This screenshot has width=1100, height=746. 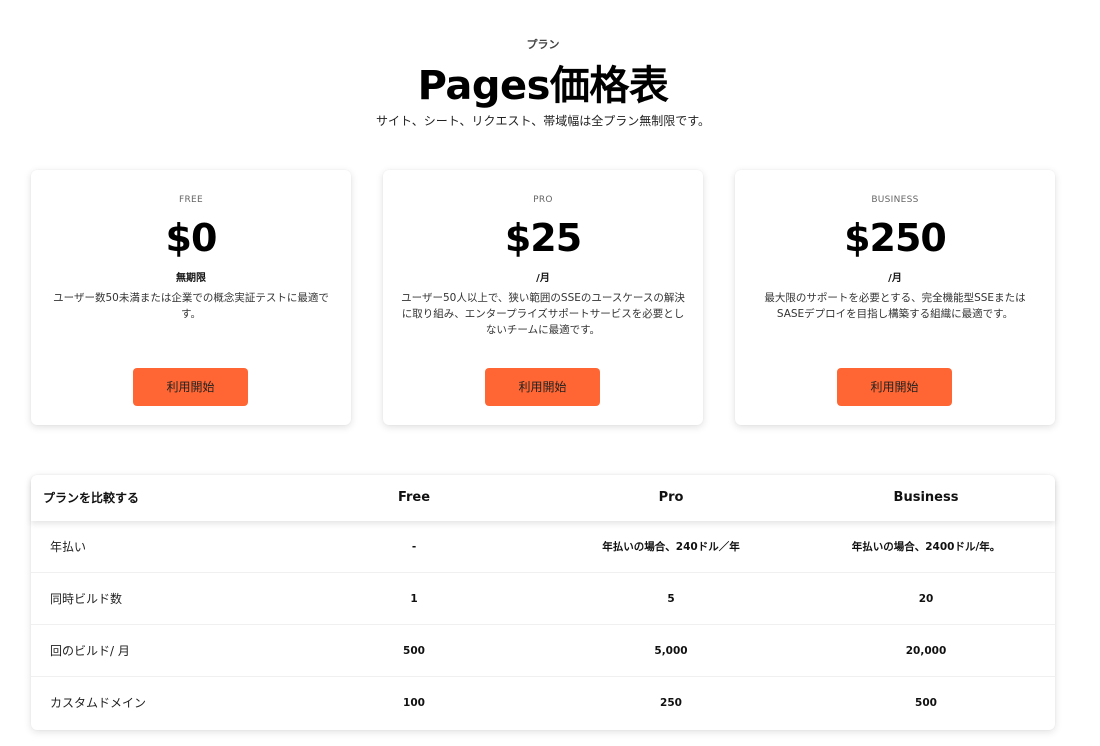 I want to click on cell-pro: 5,000, so click(x=671, y=651).